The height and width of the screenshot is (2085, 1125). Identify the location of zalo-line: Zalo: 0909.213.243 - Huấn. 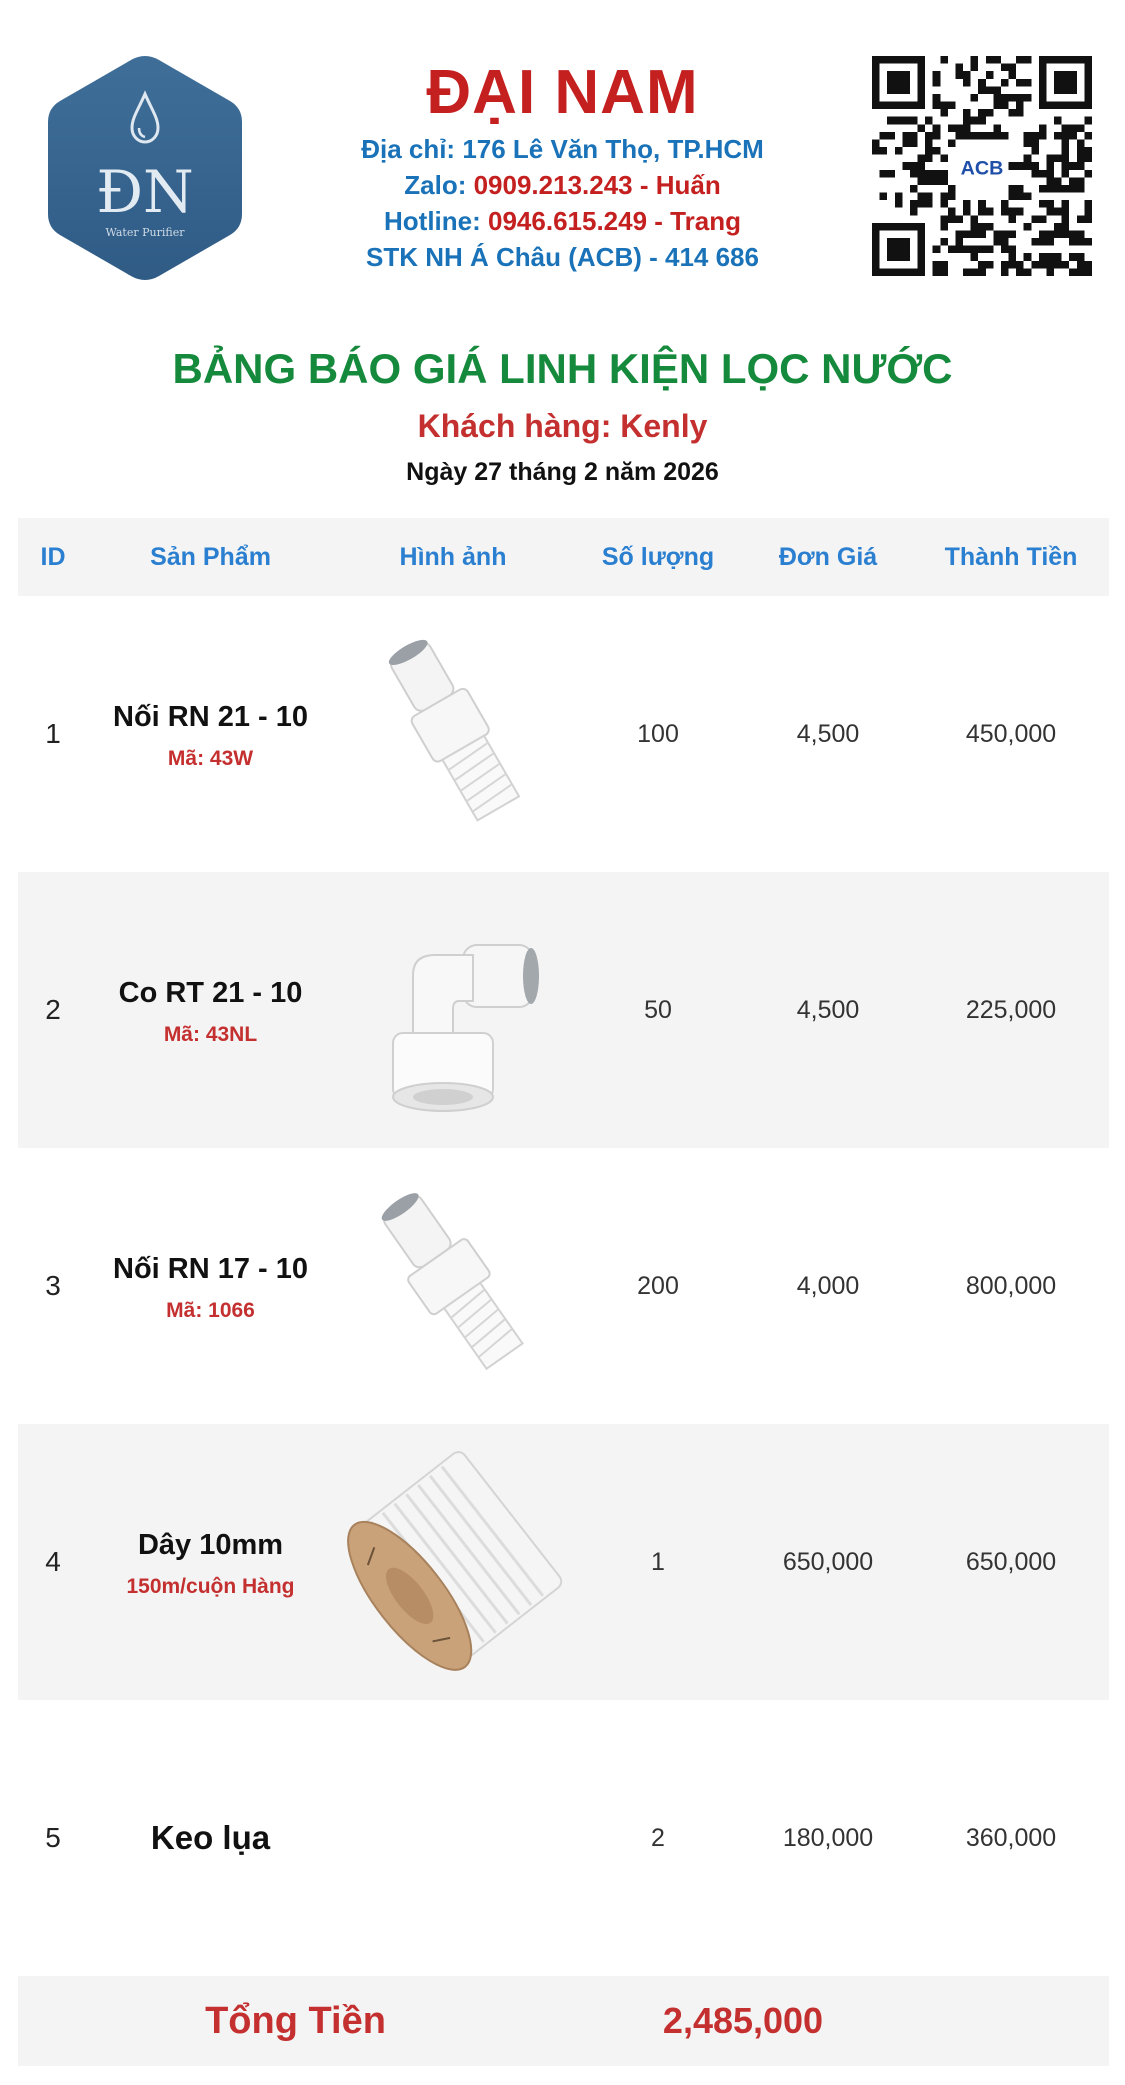
(562, 185).